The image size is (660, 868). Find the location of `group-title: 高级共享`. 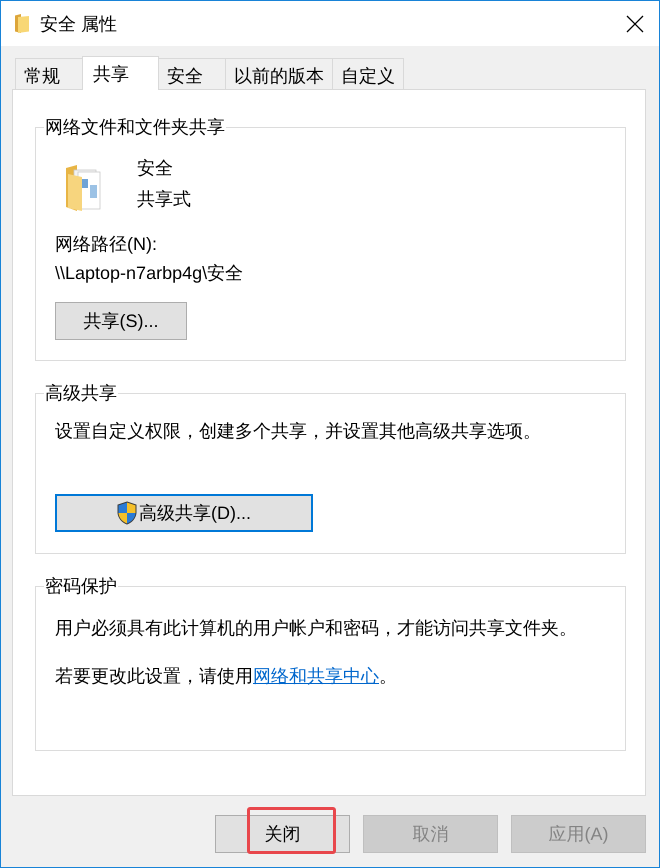

group-title: 高级共享 is located at coordinates (81, 393).